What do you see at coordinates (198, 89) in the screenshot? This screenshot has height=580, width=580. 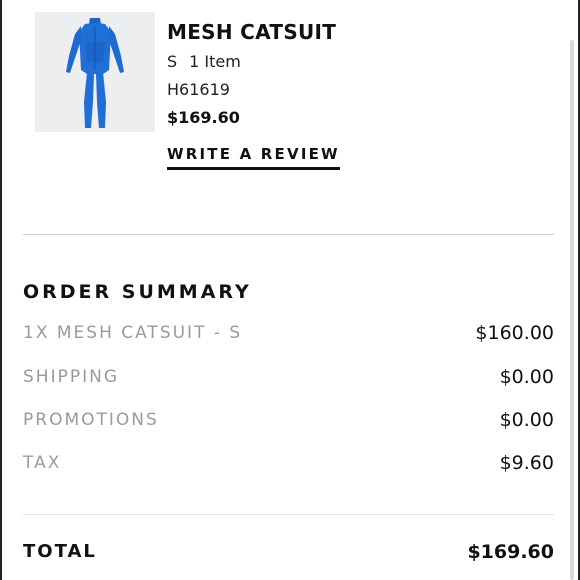 I see `product-sku: H61619` at bounding box center [198, 89].